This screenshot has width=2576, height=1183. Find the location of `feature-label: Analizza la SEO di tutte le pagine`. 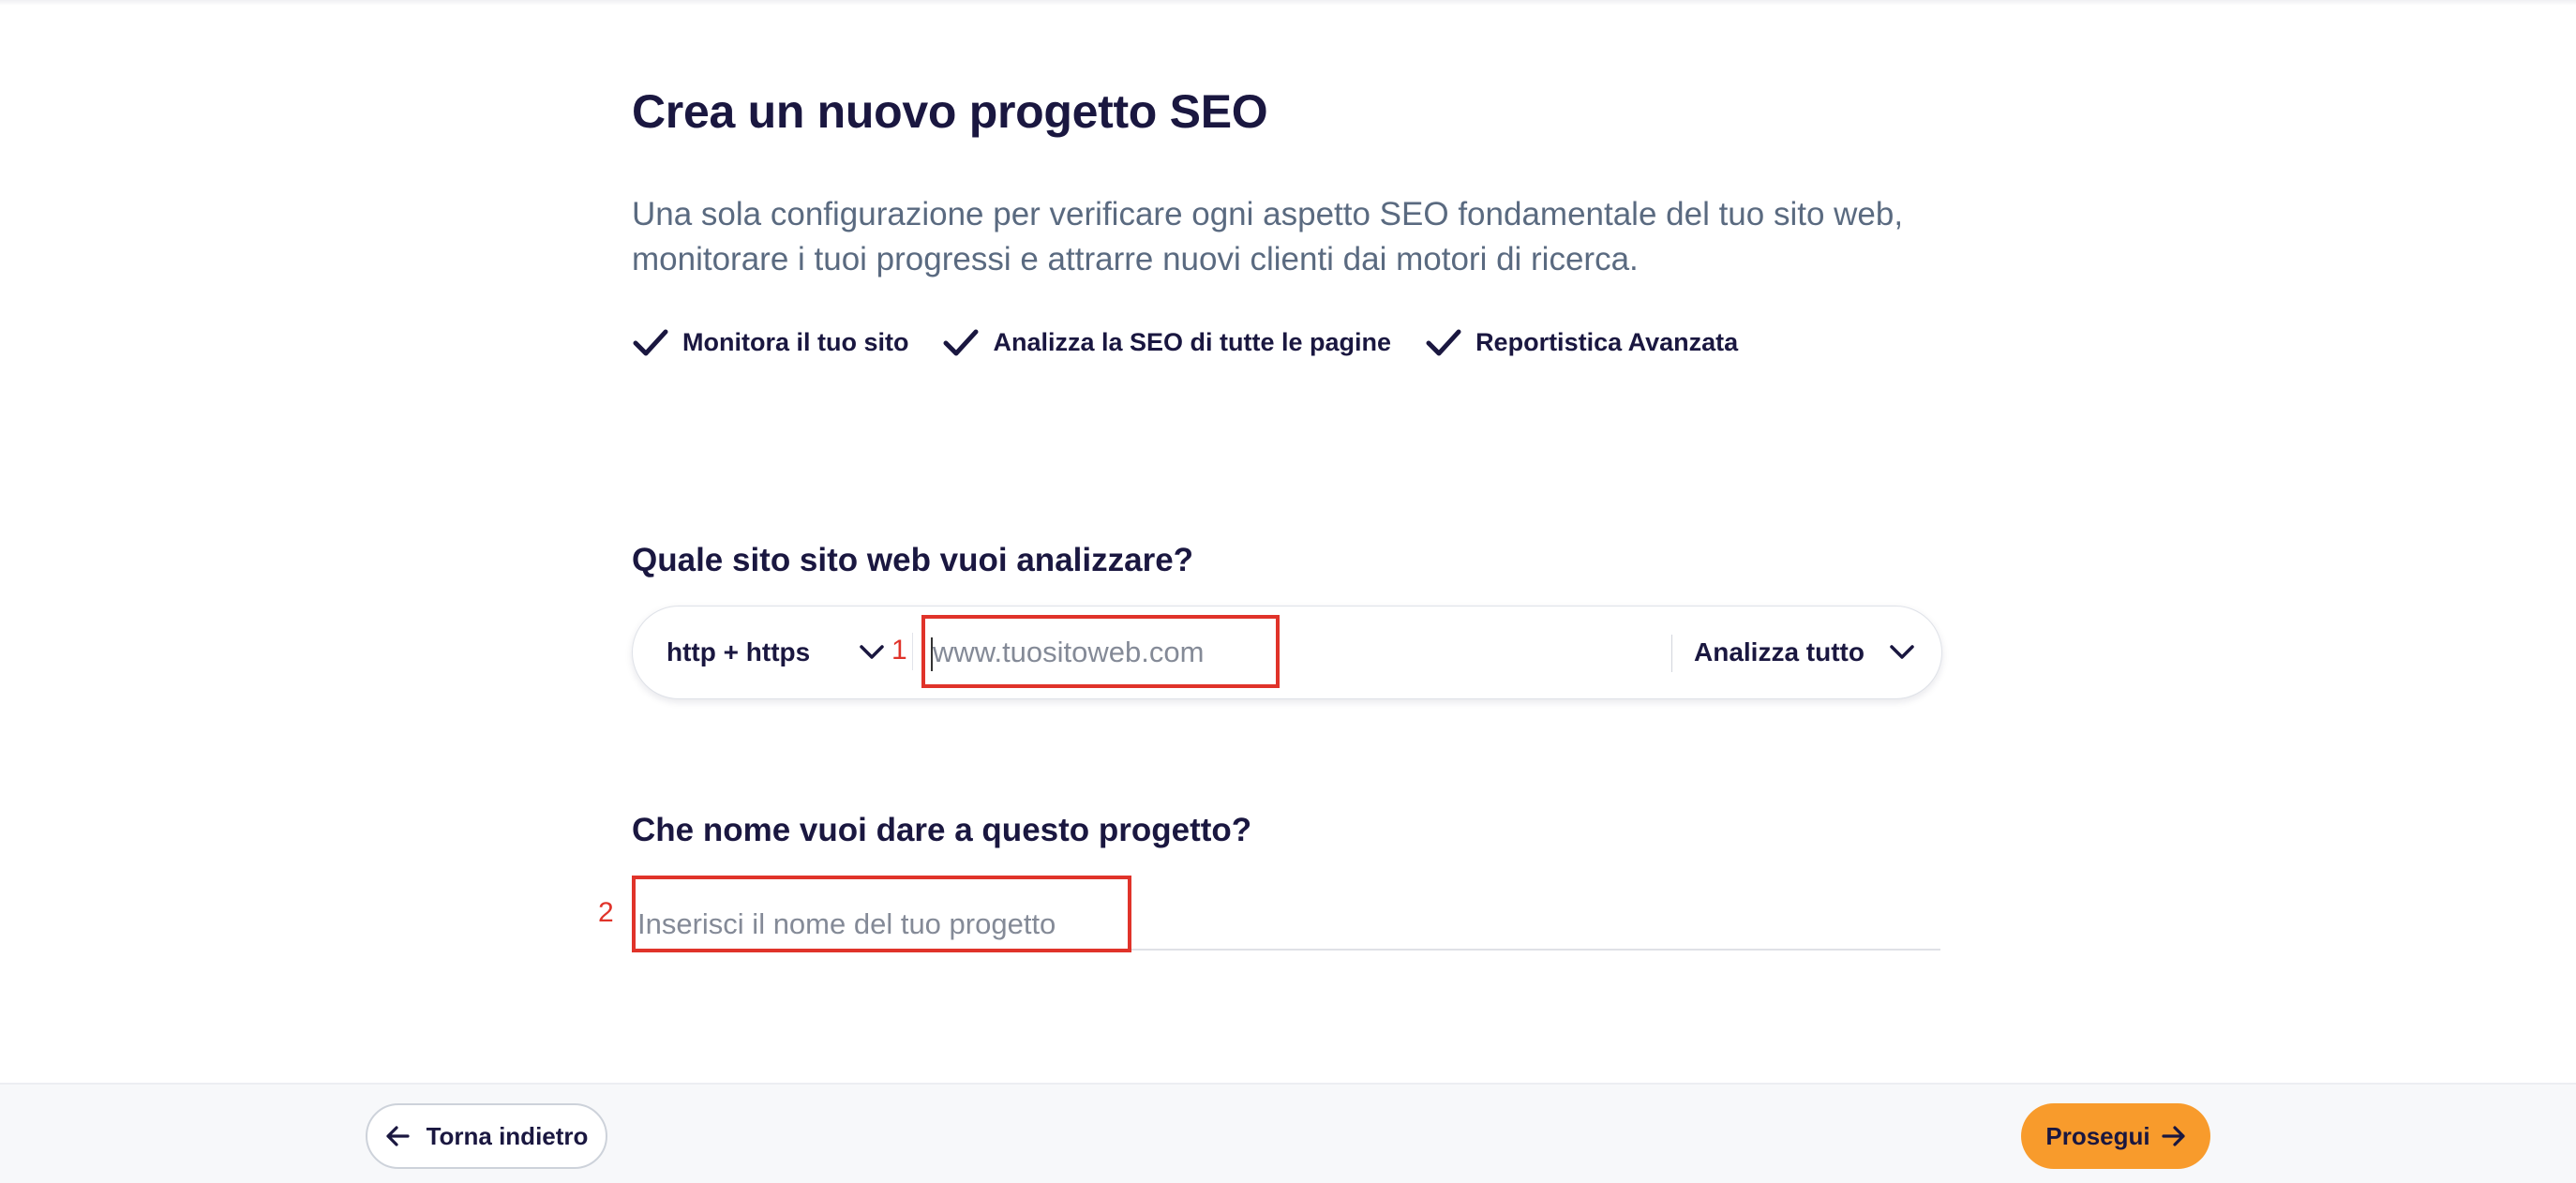

feature-label: Analizza la SEO di tutte le pagine is located at coordinates (1192, 341).